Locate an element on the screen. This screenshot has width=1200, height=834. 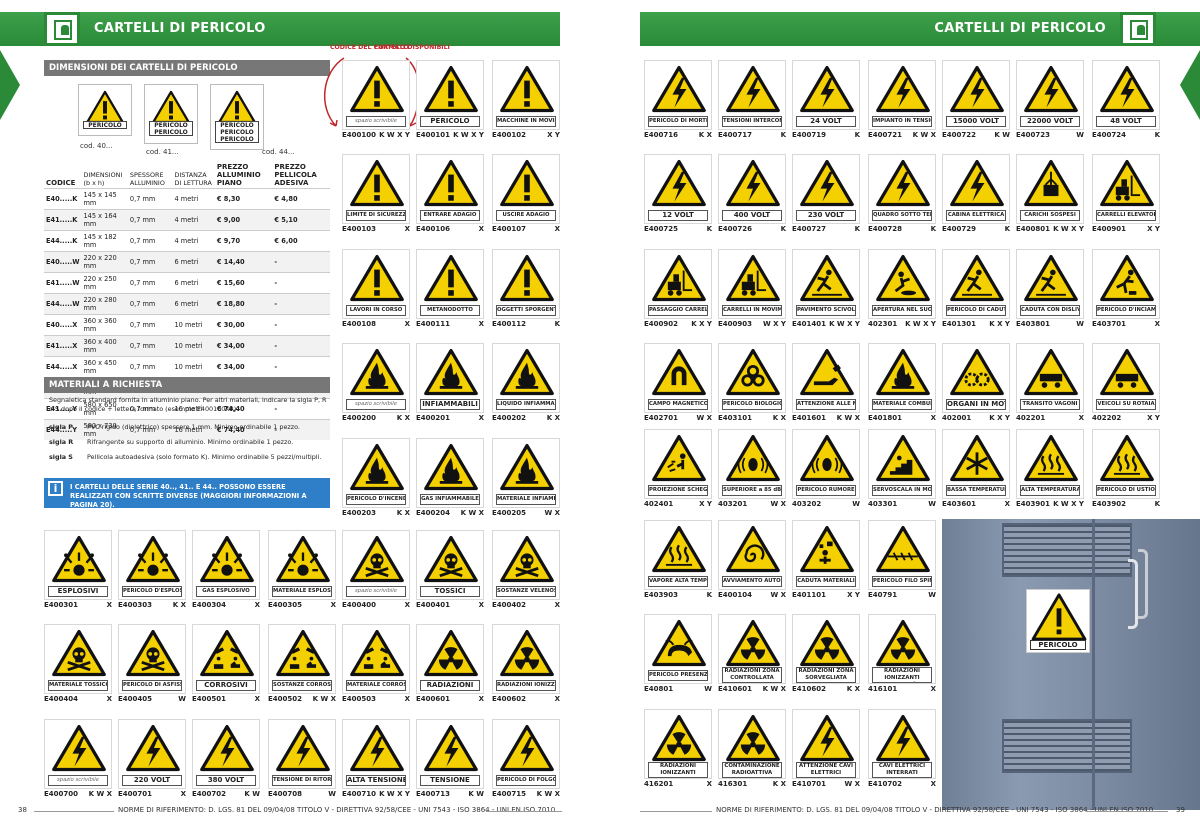
sign-code: E401601 is located at coordinates (809, 418).